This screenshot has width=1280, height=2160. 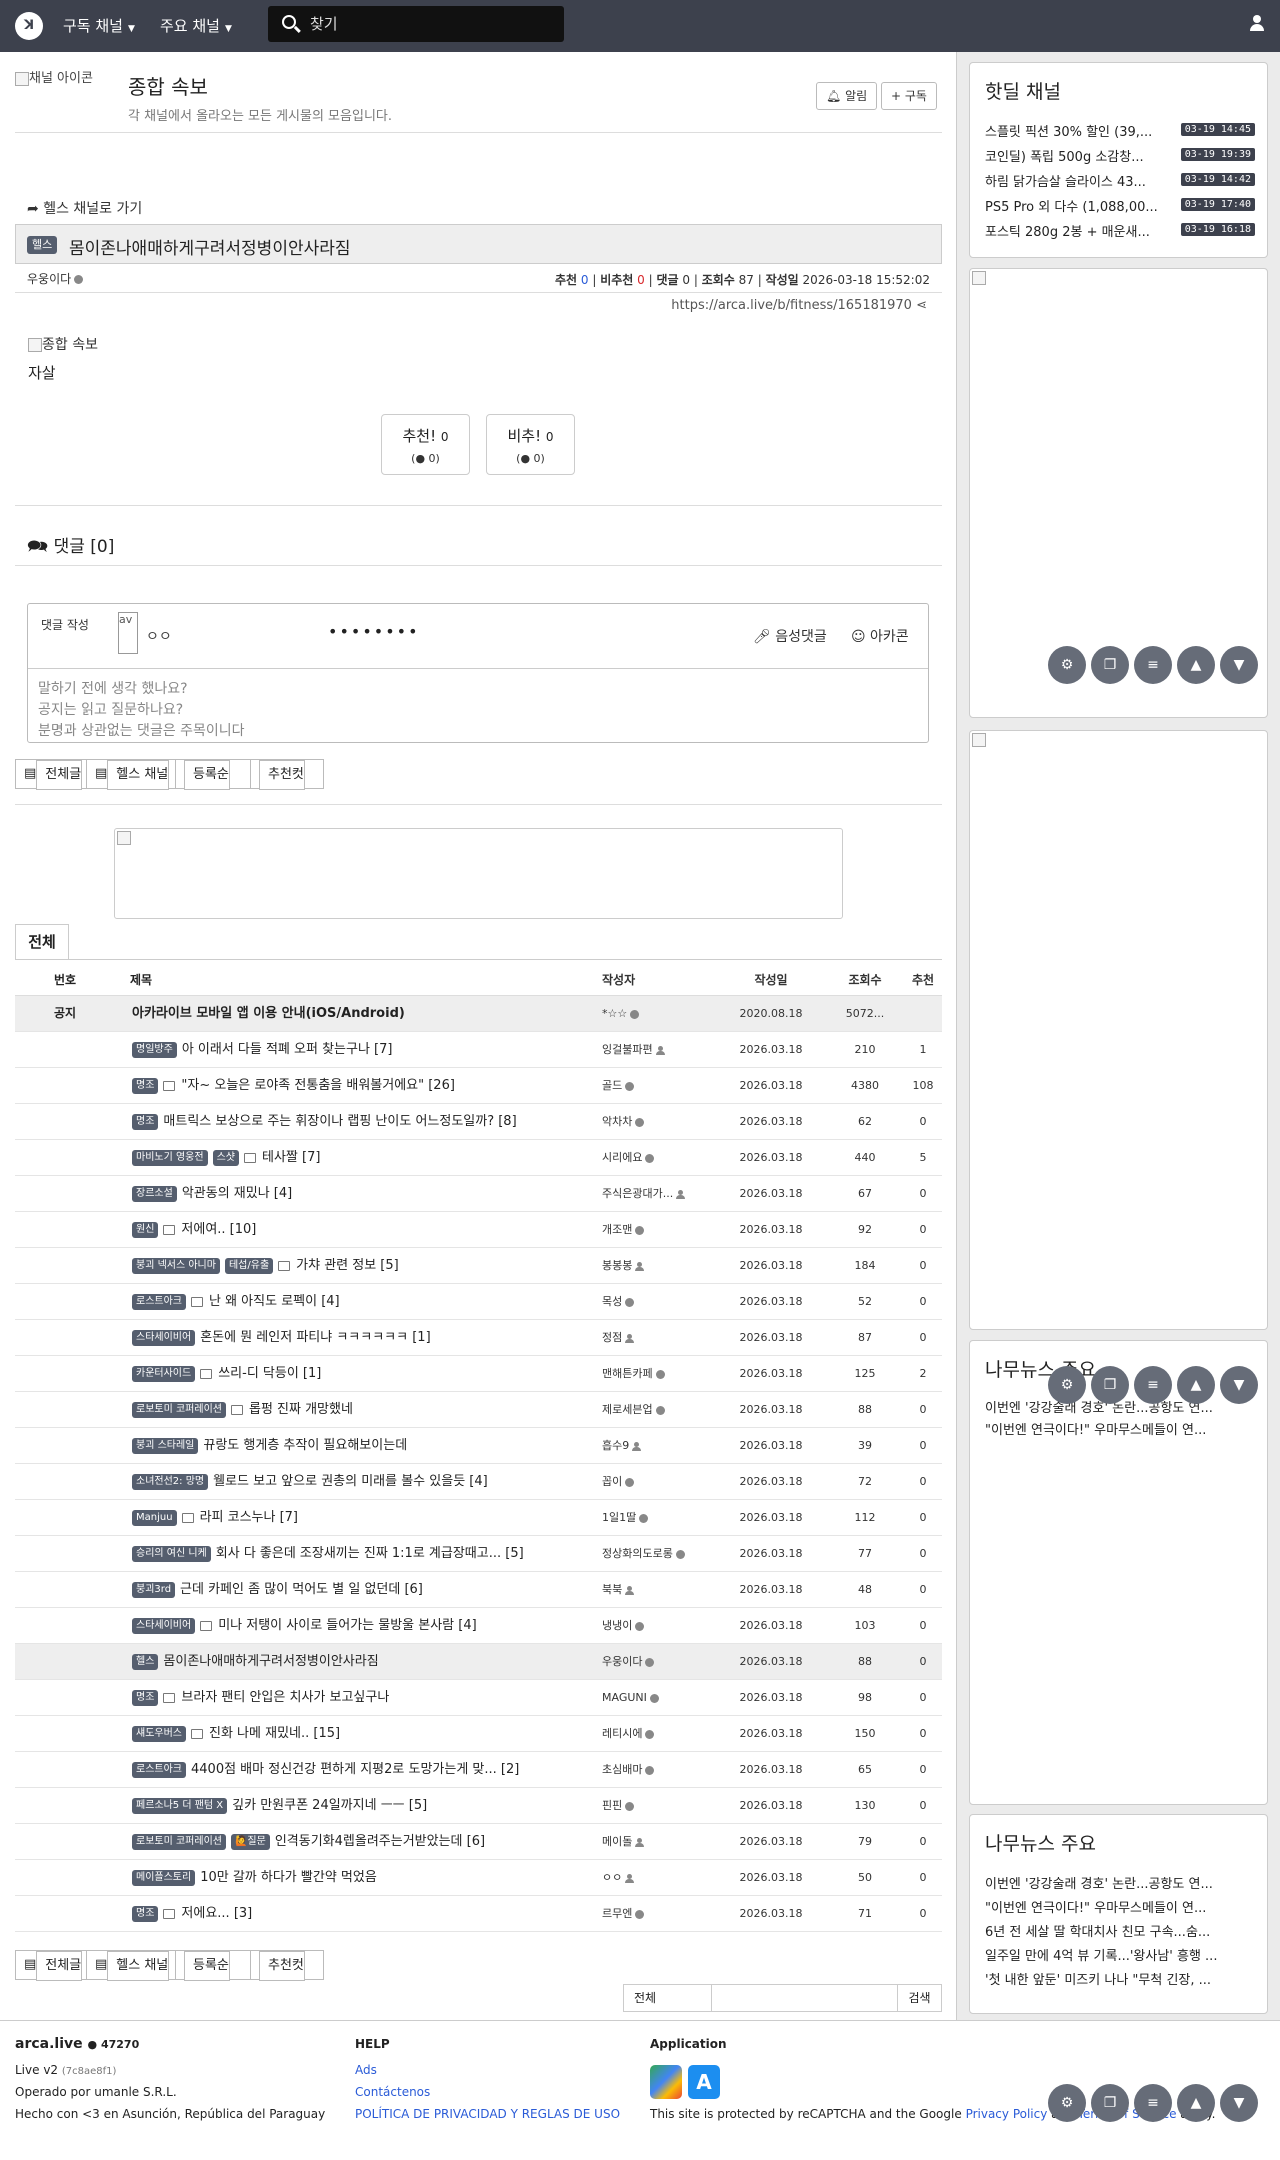 What do you see at coordinates (662, 1121) in the screenshot?
I see `post-author: 악차차` at bounding box center [662, 1121].